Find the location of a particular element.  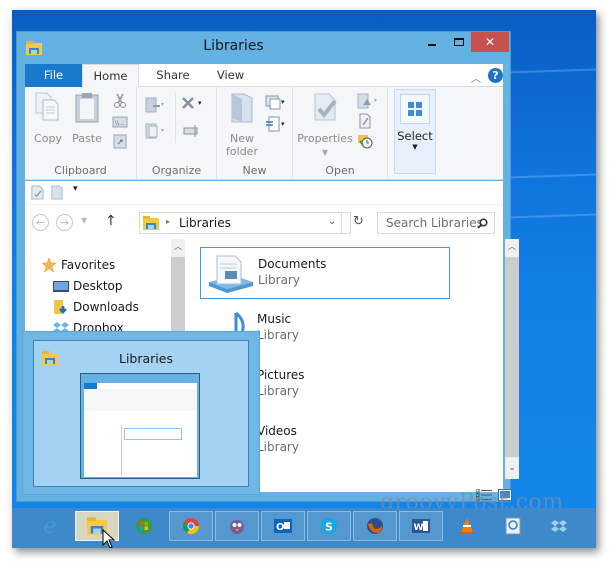

taskbar-outlook: O is located at coordinates (283, 526).